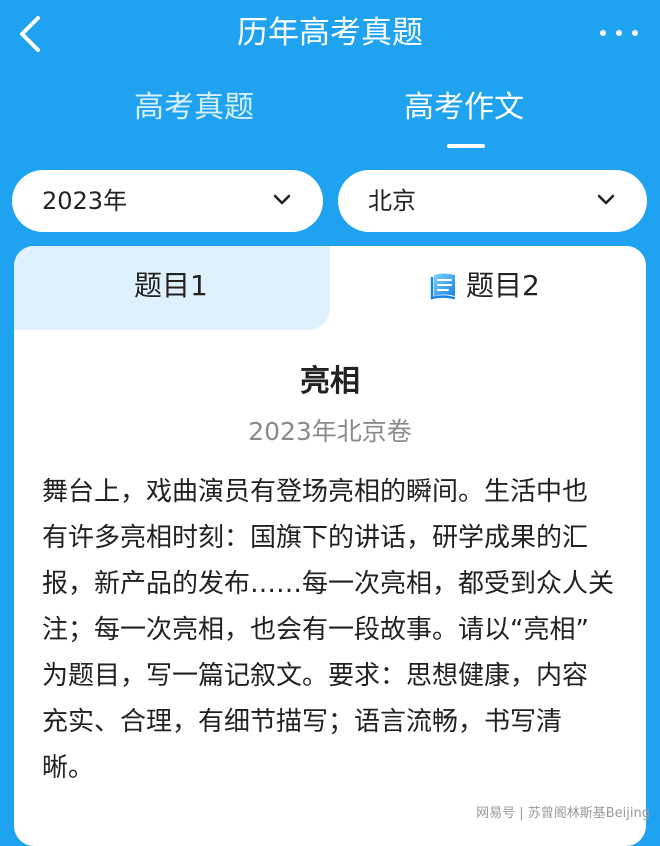  What do you see at coordinates (85, 201) in the screenshot?
I see `year-dropdown-value: 2023年` at bounding box center [85, 201].